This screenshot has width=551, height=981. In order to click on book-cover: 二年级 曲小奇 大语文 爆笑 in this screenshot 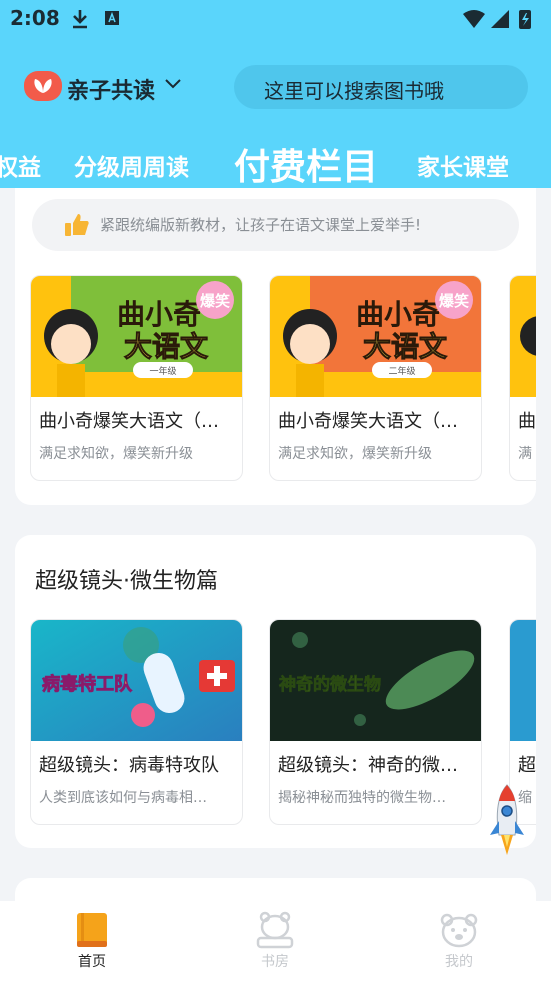, I will do `click(375, 336)`.